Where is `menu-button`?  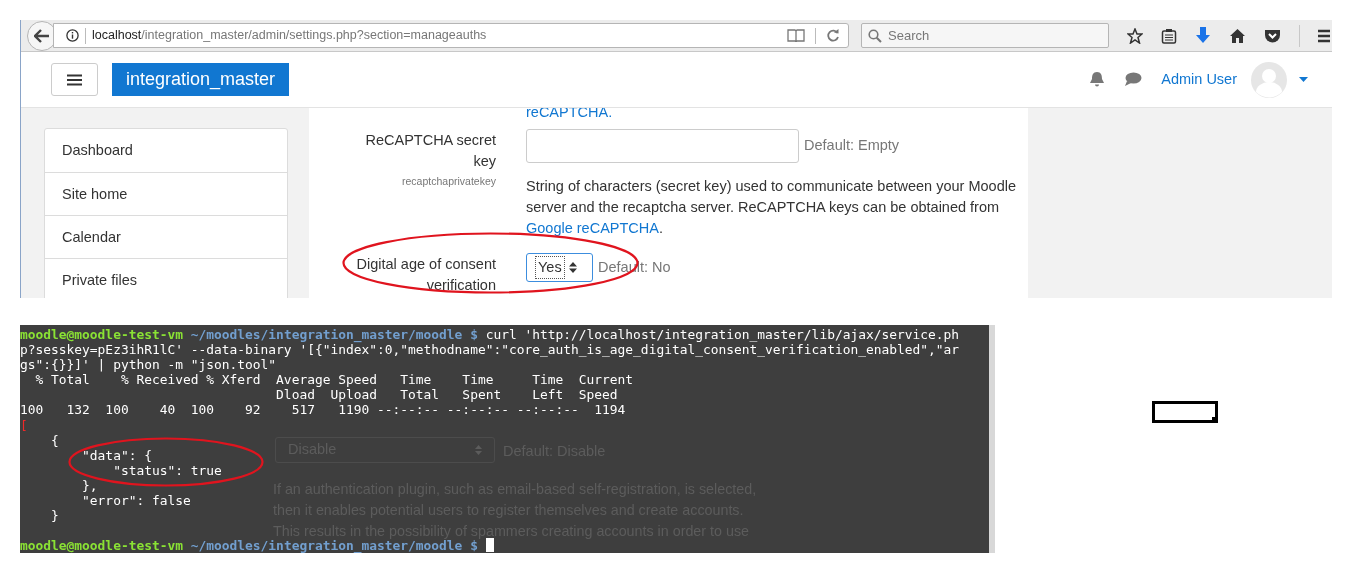 menu-button is located at coordinates (74, 79).